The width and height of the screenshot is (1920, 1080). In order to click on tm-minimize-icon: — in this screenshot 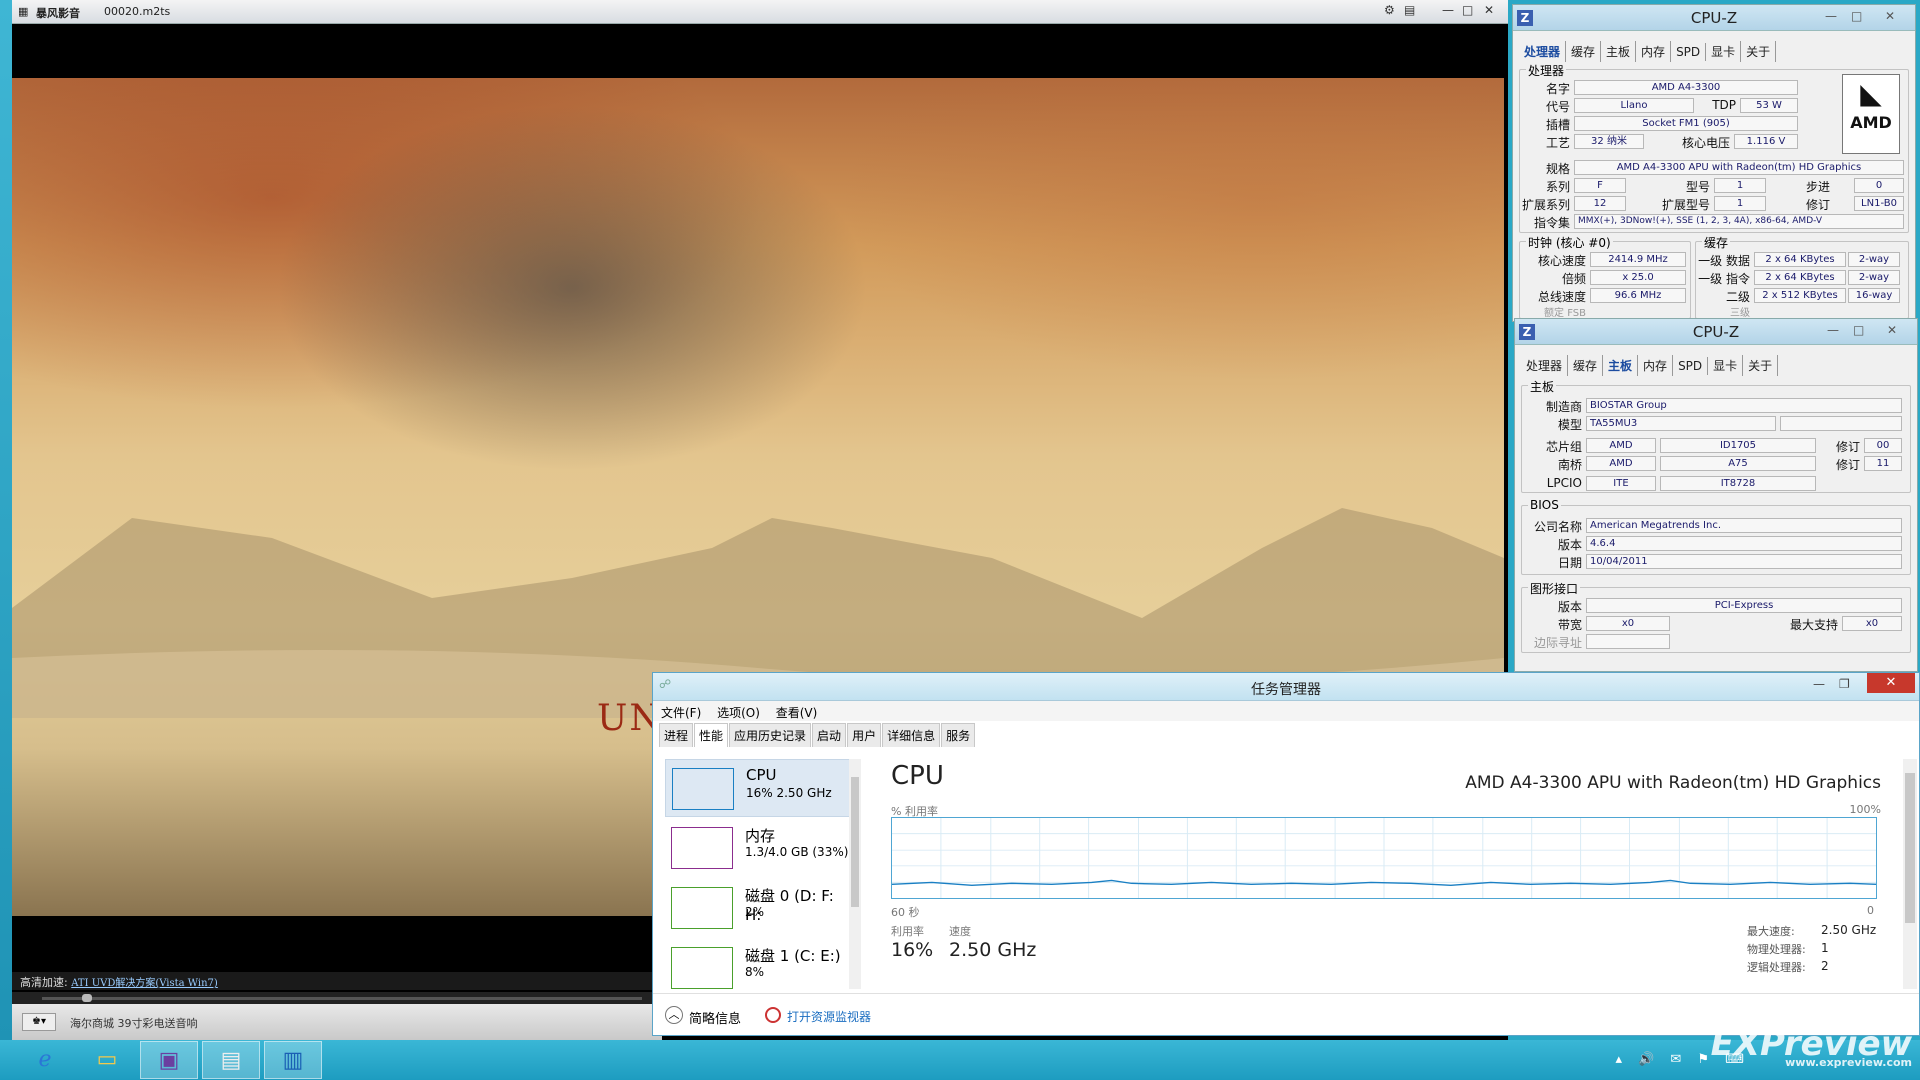, I will do `click(1819, 684)`.